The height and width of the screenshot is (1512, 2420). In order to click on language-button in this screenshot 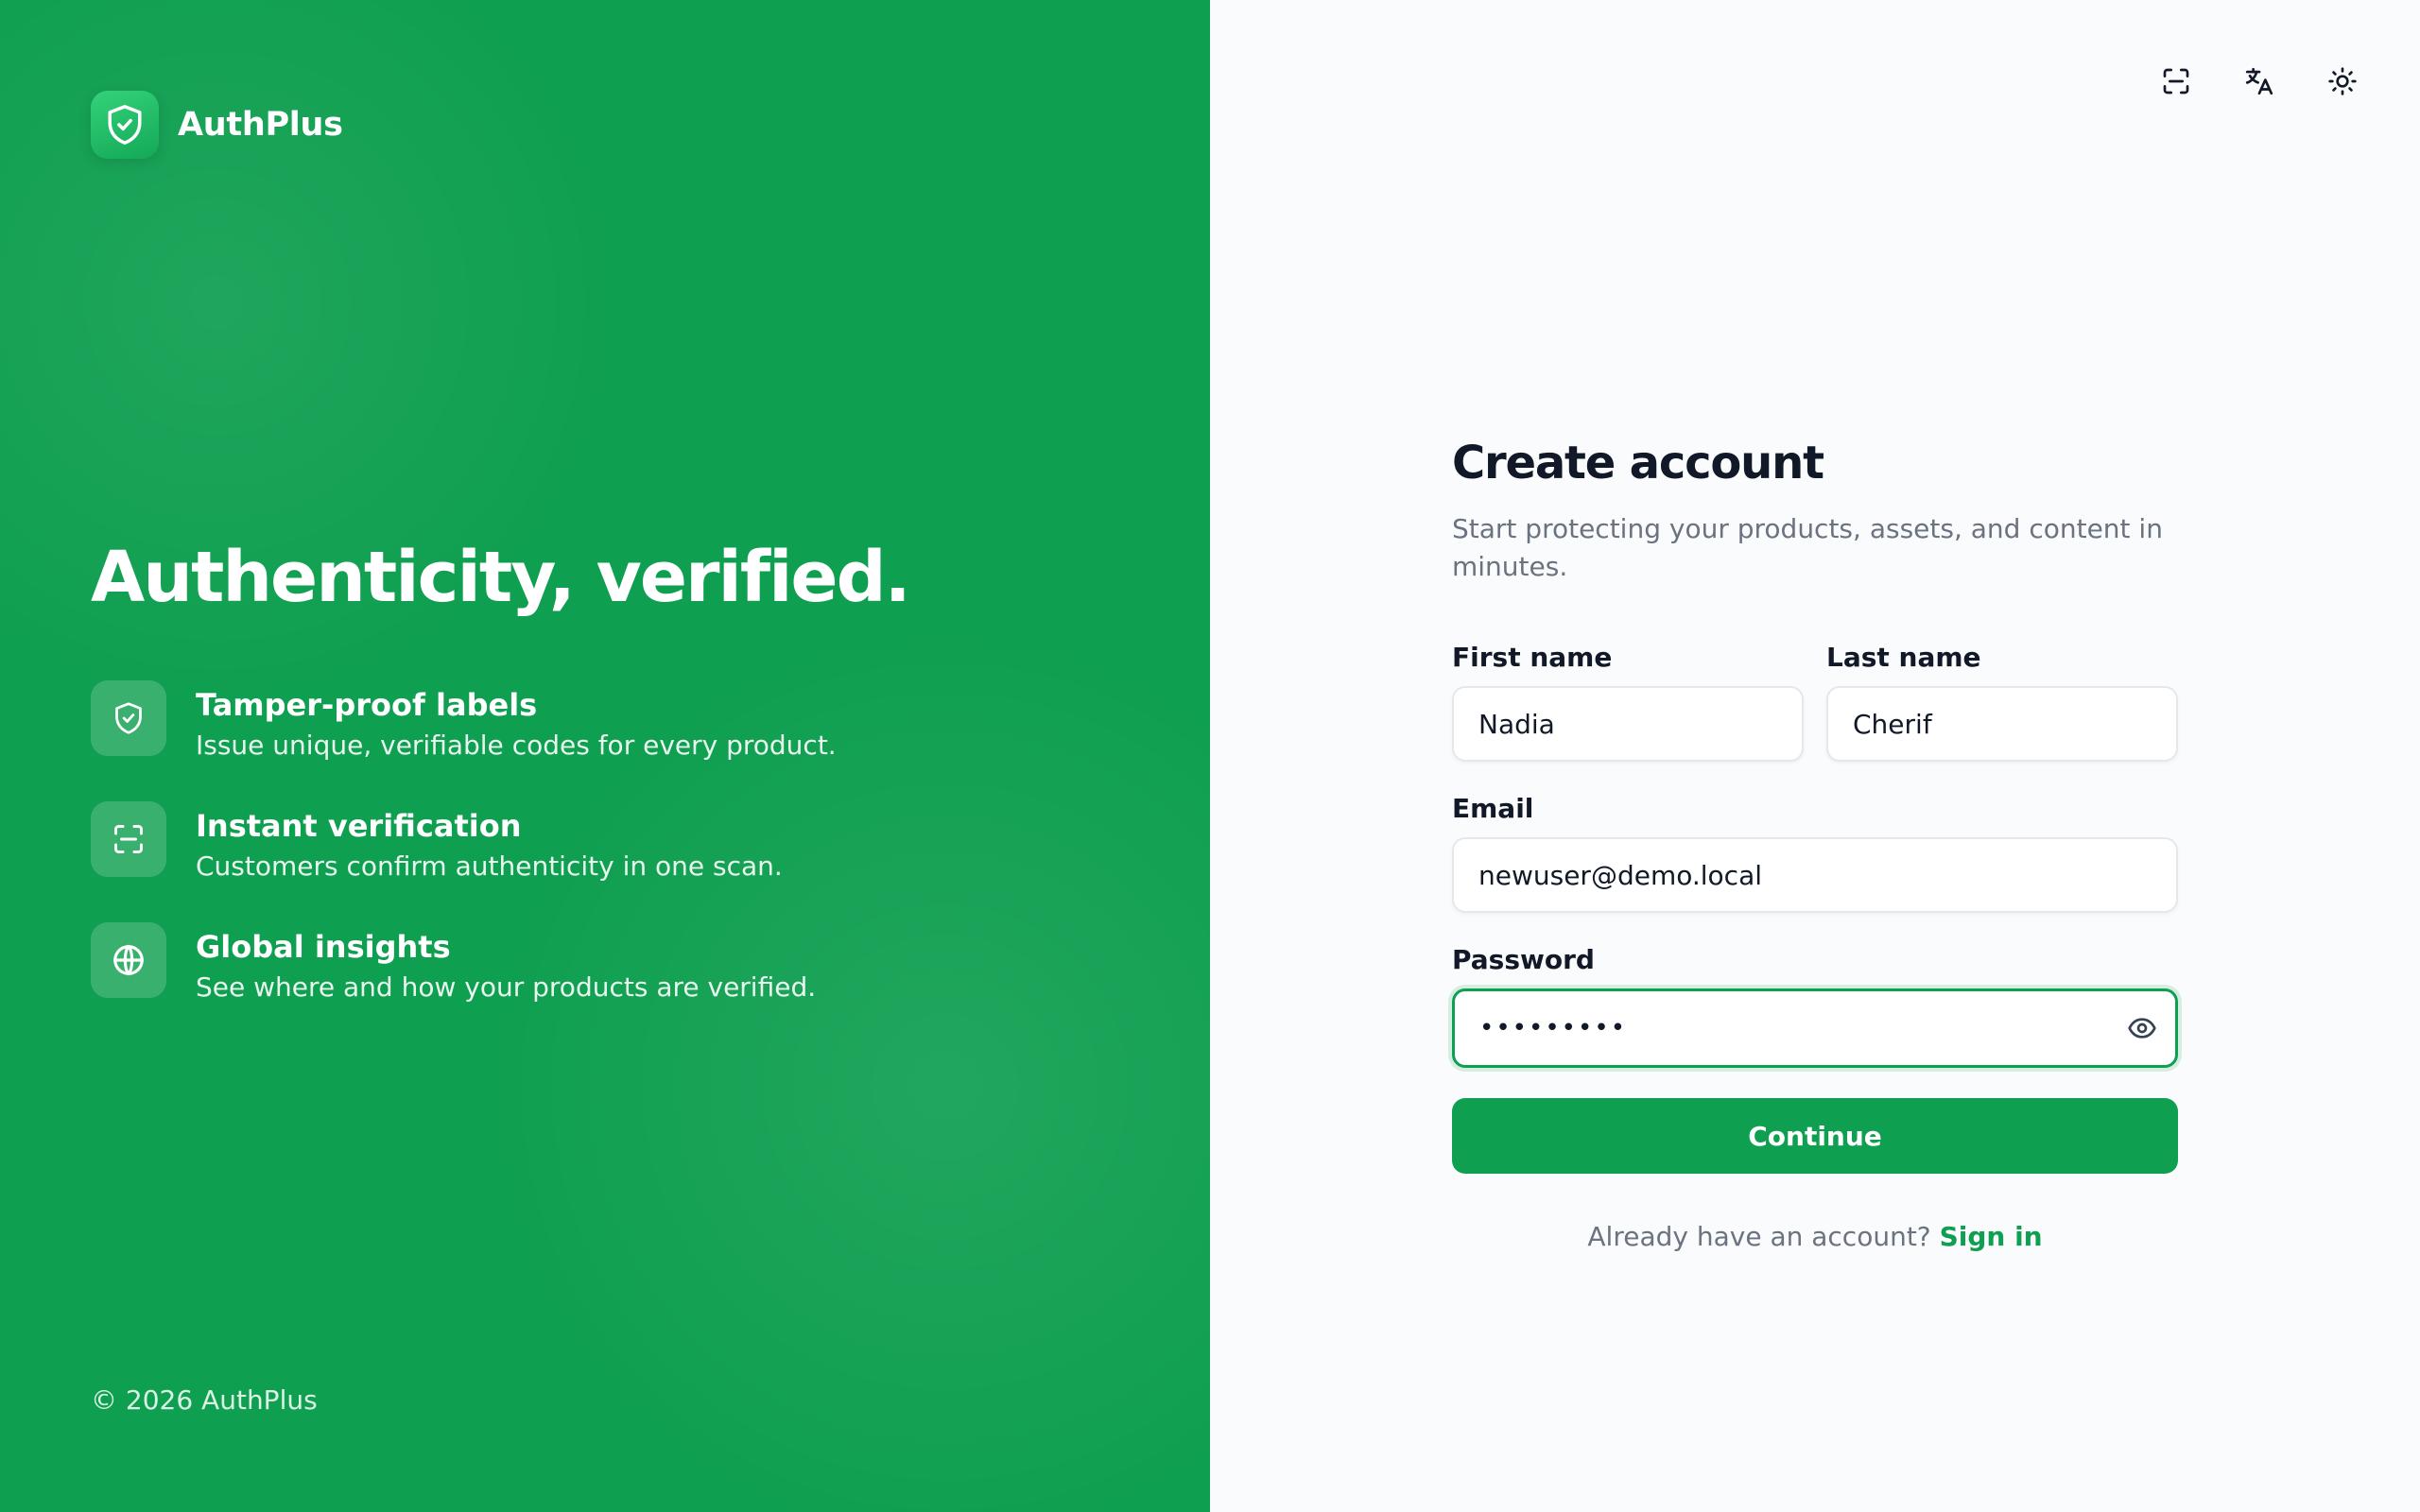, I will do `click(2259, 83)`.